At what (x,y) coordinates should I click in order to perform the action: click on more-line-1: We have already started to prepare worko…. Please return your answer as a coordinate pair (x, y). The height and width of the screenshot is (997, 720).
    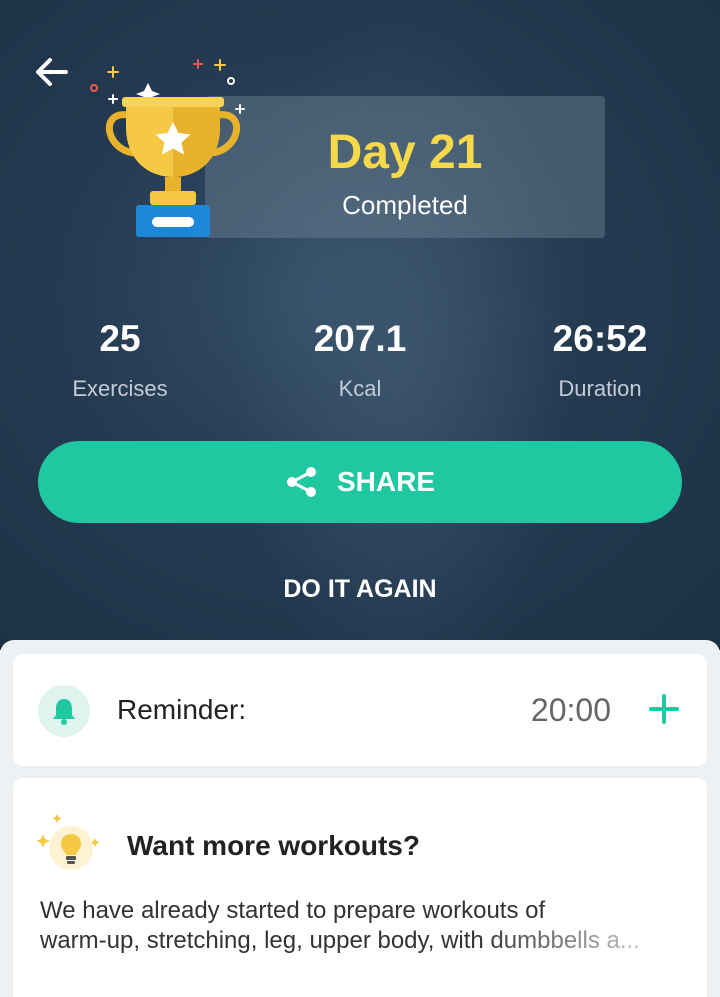
    Looking at the image, I should click on (293, 910).